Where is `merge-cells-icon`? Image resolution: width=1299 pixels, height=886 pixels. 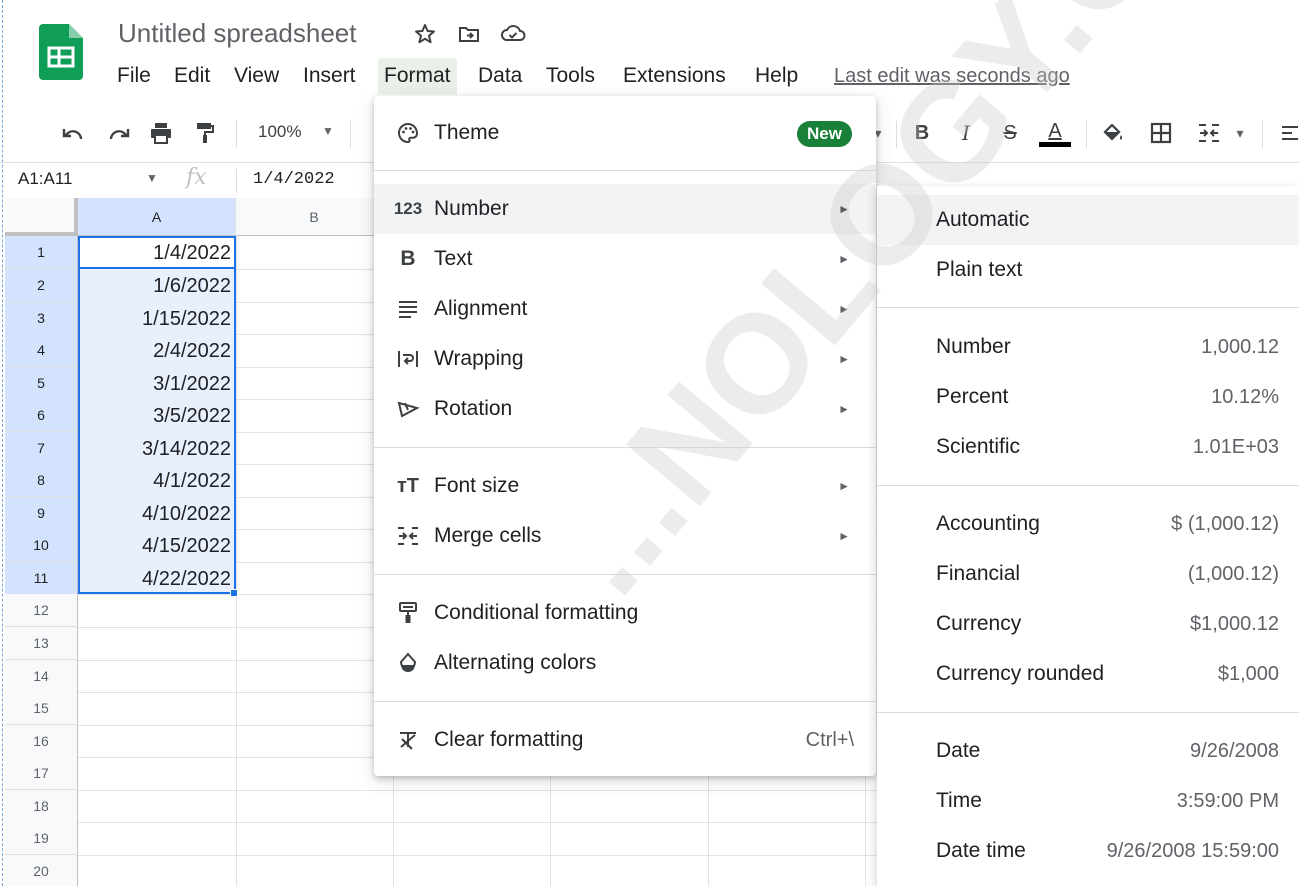 merge-cells-icon is located at coordinates (1209, 133).